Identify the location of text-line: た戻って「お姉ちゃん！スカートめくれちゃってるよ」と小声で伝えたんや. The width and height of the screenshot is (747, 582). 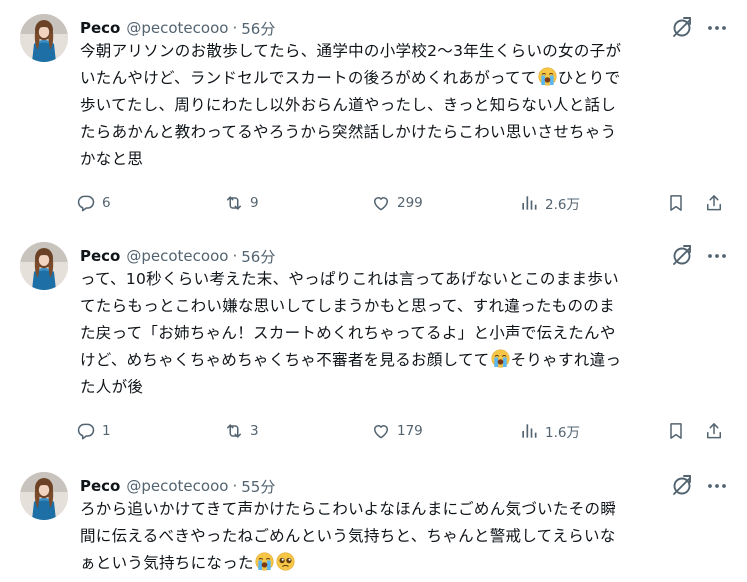
(348, 333).